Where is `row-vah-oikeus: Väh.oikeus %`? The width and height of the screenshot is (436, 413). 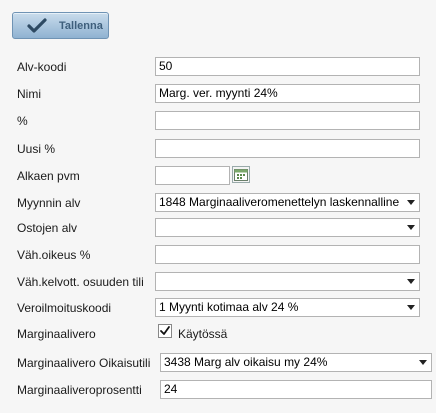
row-vah-oikeus: Väh.oikeus % is located at coordinates (218, 255).